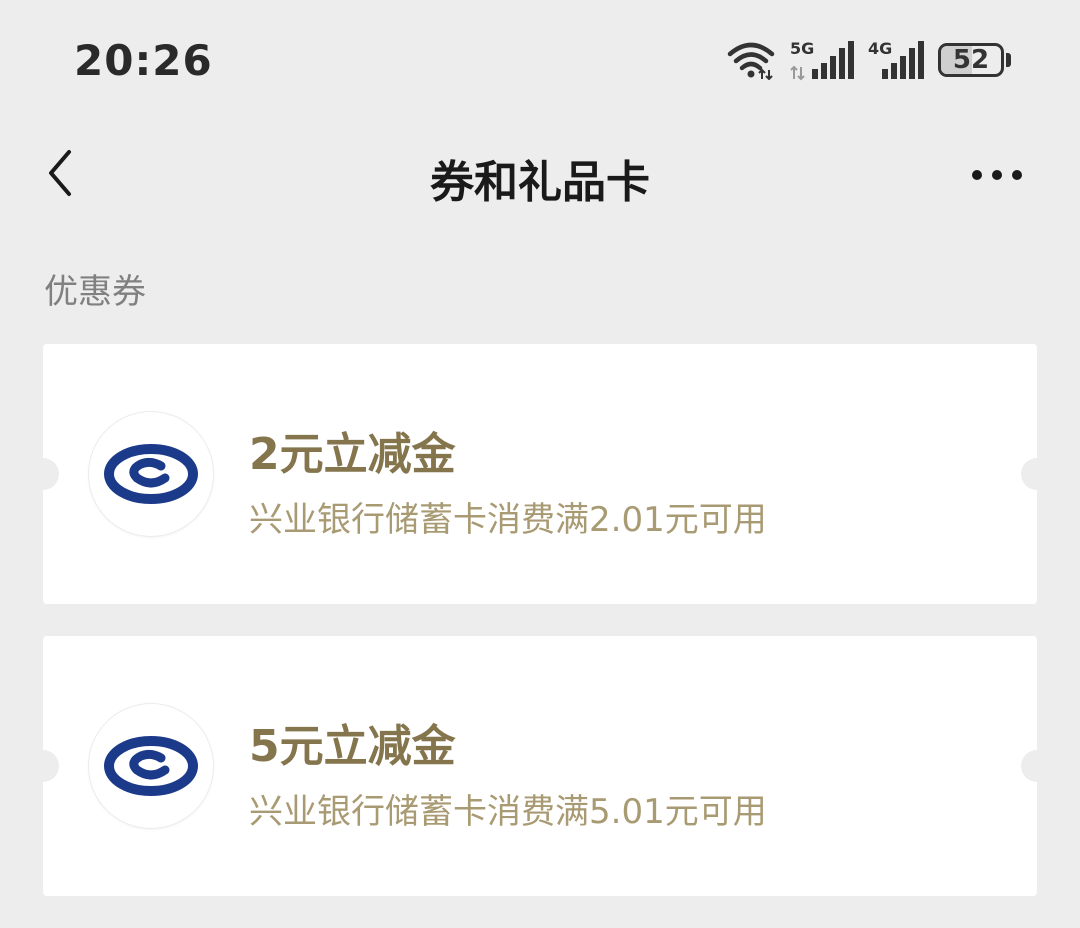 The image size is (1080, 928). I want to click on coupon-title: 5元立减金, so click(352, 746).